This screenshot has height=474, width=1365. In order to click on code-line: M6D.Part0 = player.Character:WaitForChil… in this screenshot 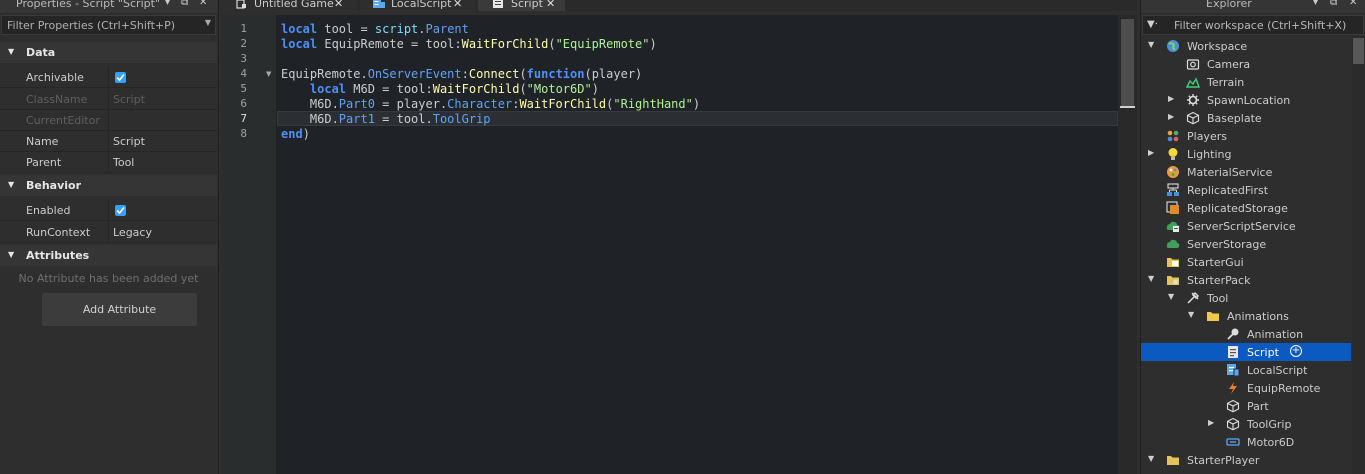, I will do `click(490, 104)`.